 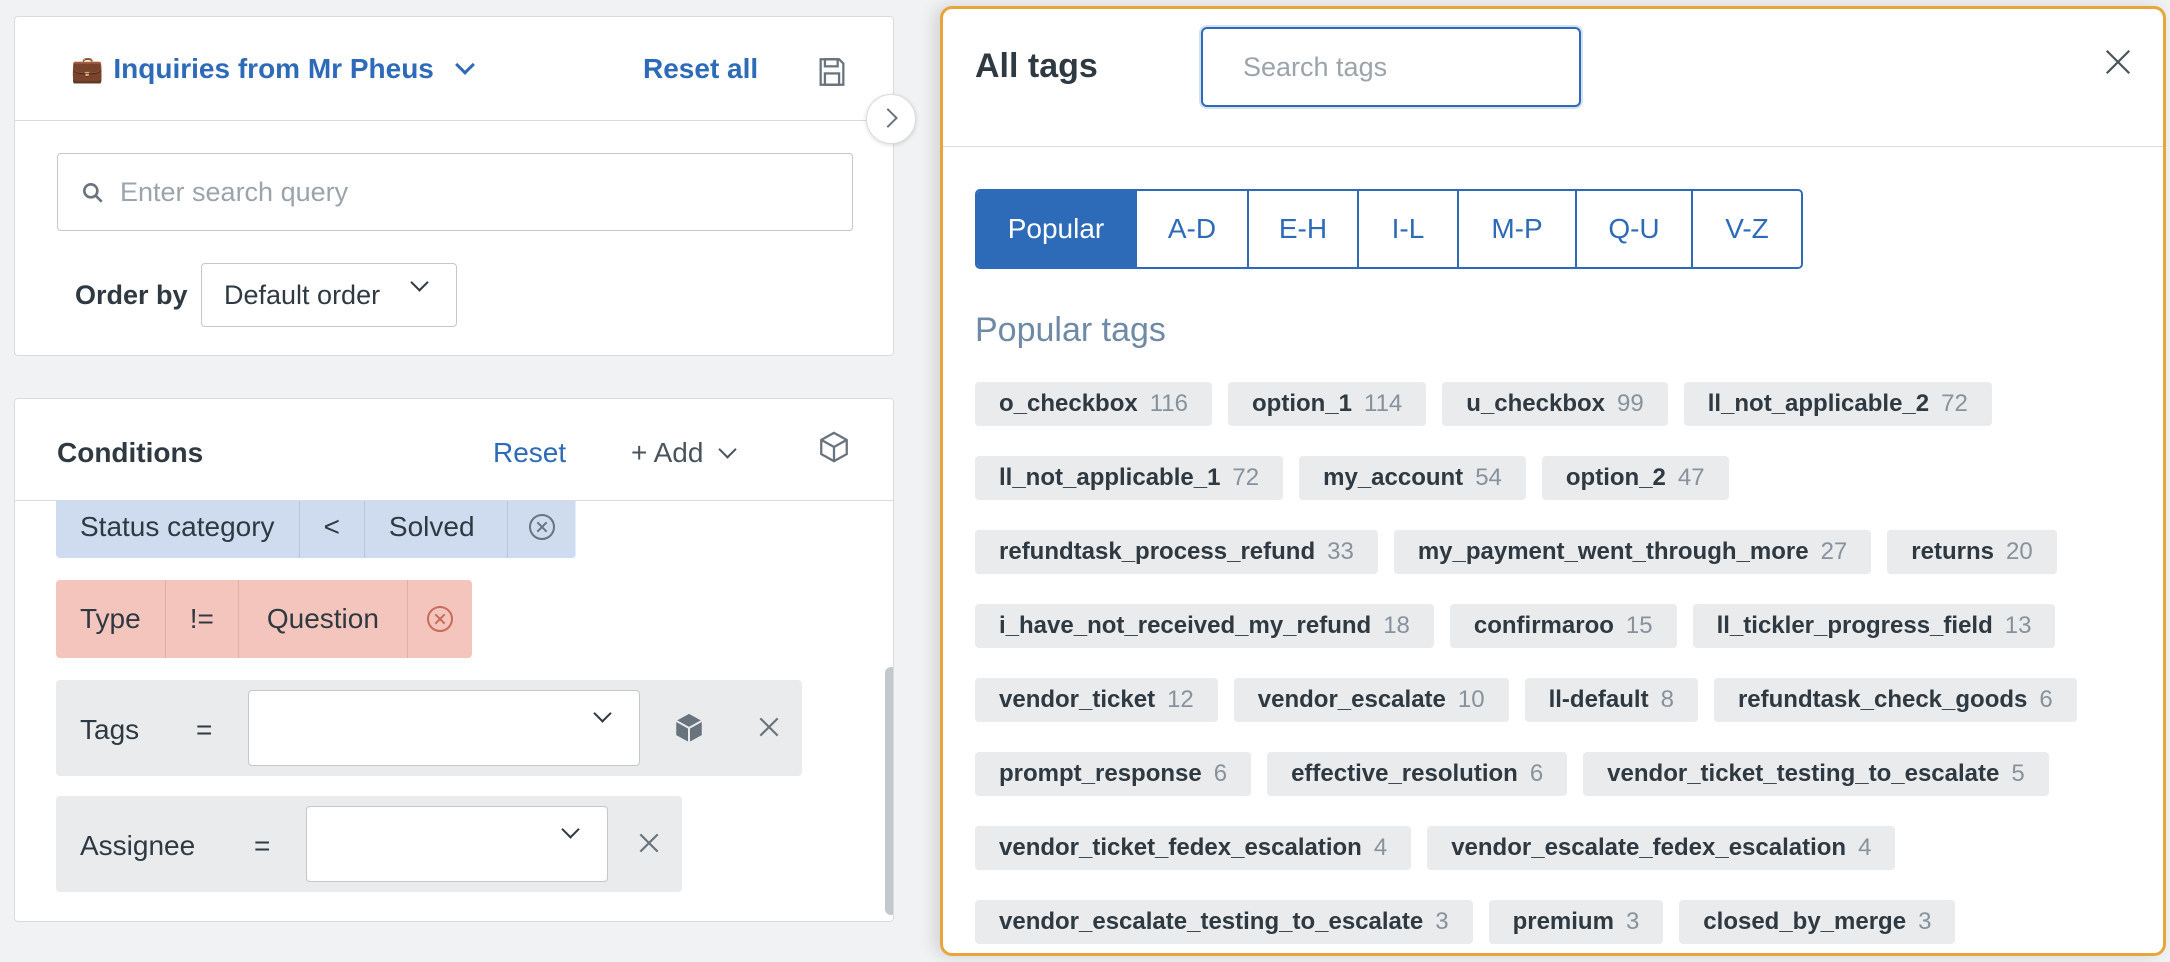 What do you see at coordinates (1193, 229) in the screenshot?
I see `tab-a-d: A-D` at bounding box center [1193, 229].